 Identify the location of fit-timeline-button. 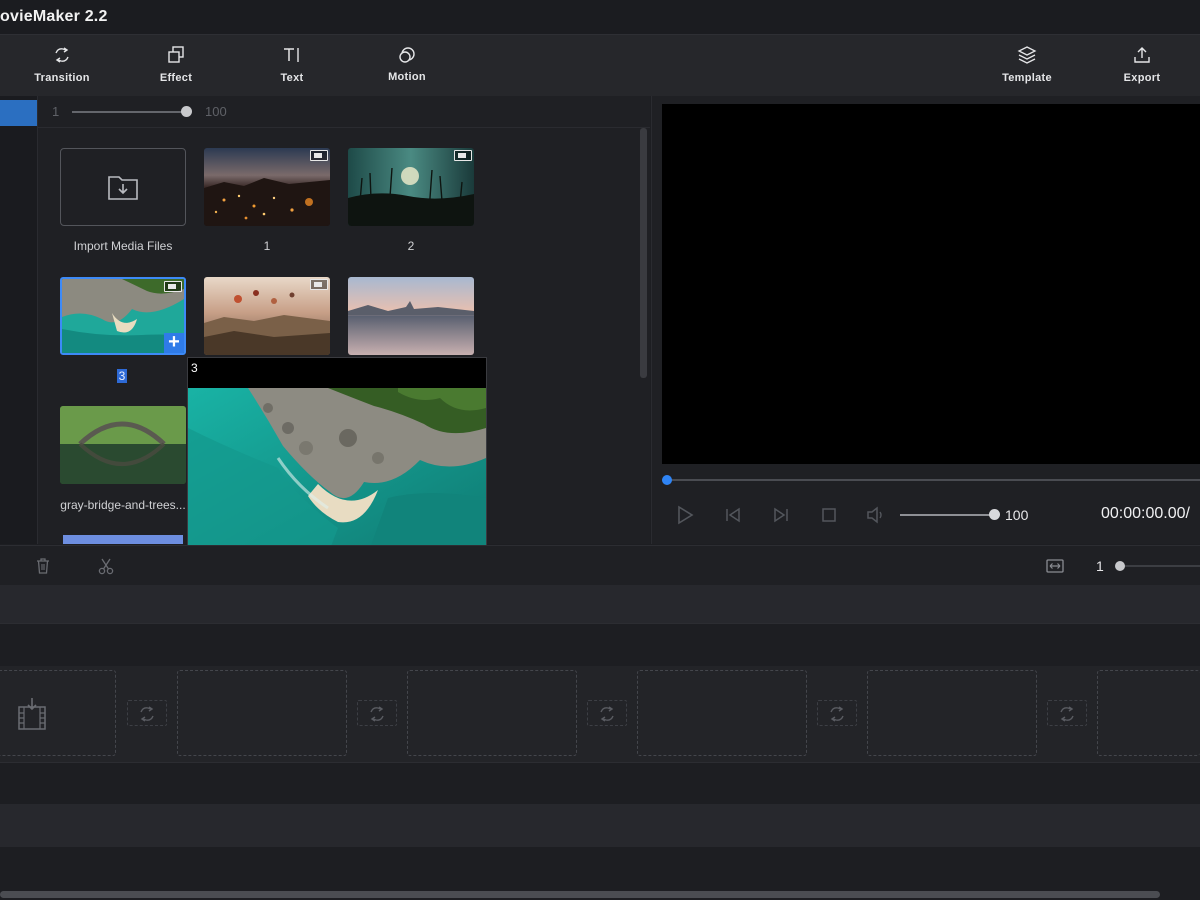
(1055, 568).